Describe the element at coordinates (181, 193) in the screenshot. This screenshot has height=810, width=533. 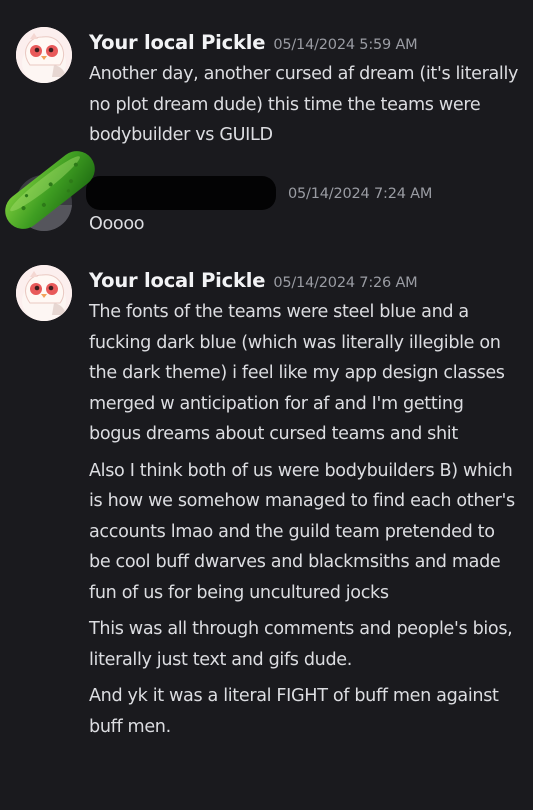
I see `redacted-username` at that location.